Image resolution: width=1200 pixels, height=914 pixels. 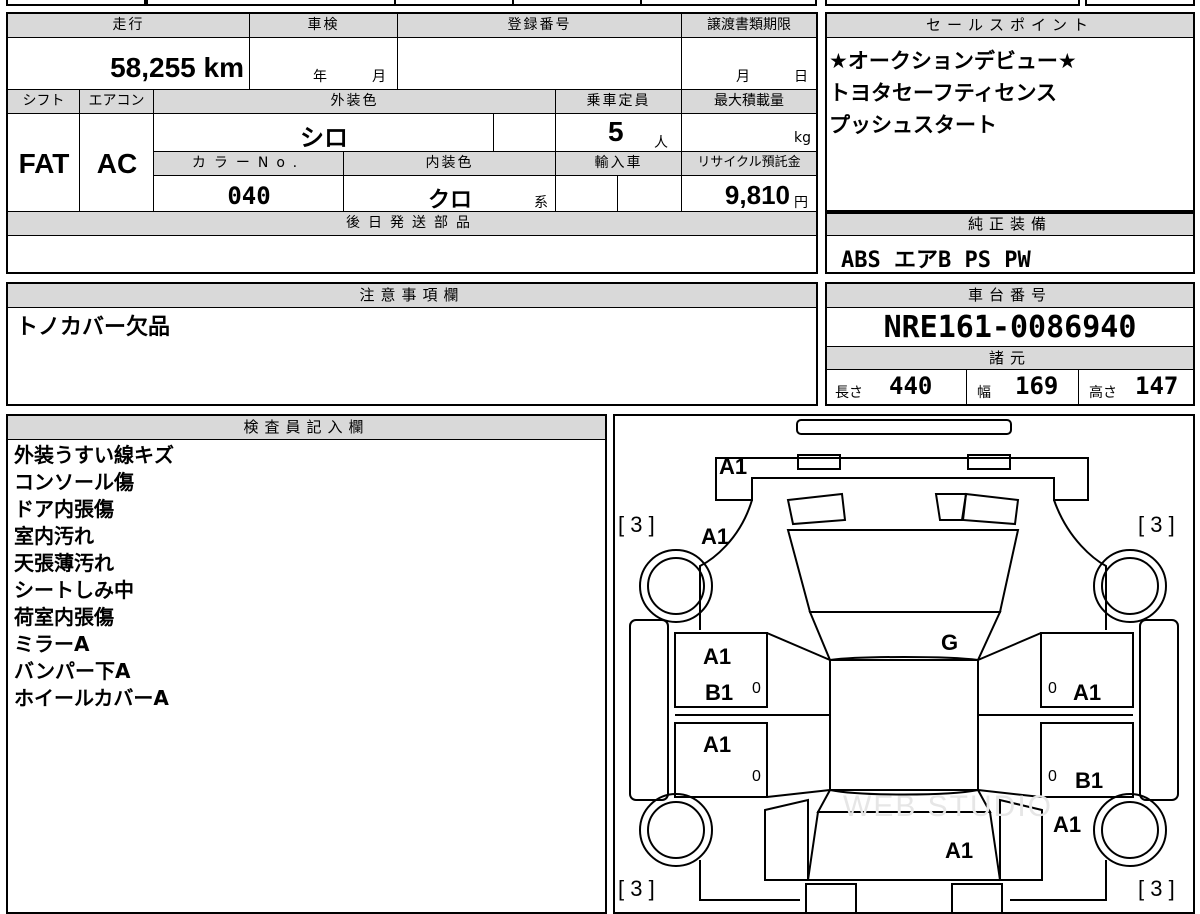 I want to click on inspection-month: 月, so click(x=379, y=77).